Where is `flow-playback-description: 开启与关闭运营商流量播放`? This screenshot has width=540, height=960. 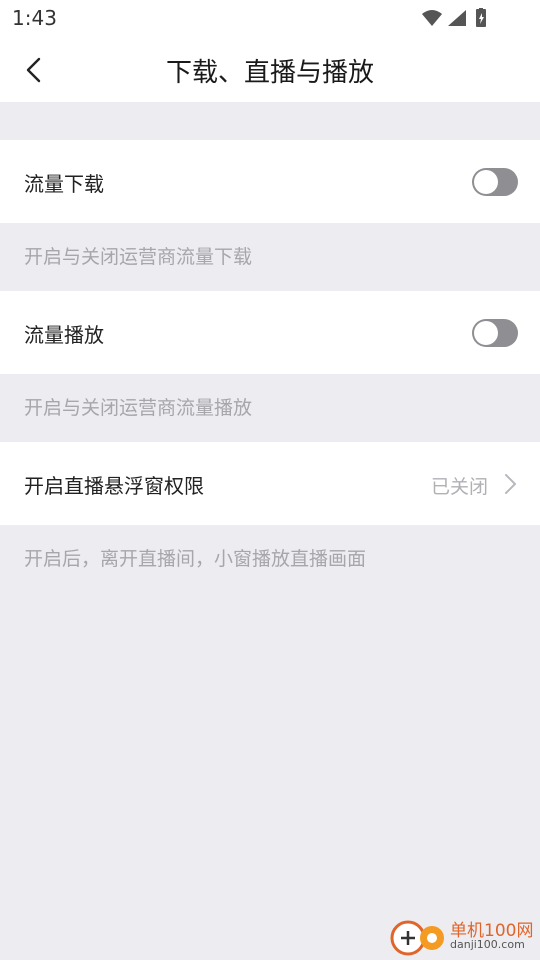
flow-playback-description: 开启与关闭运营商流量播放 is located at coordinates (138, 408).